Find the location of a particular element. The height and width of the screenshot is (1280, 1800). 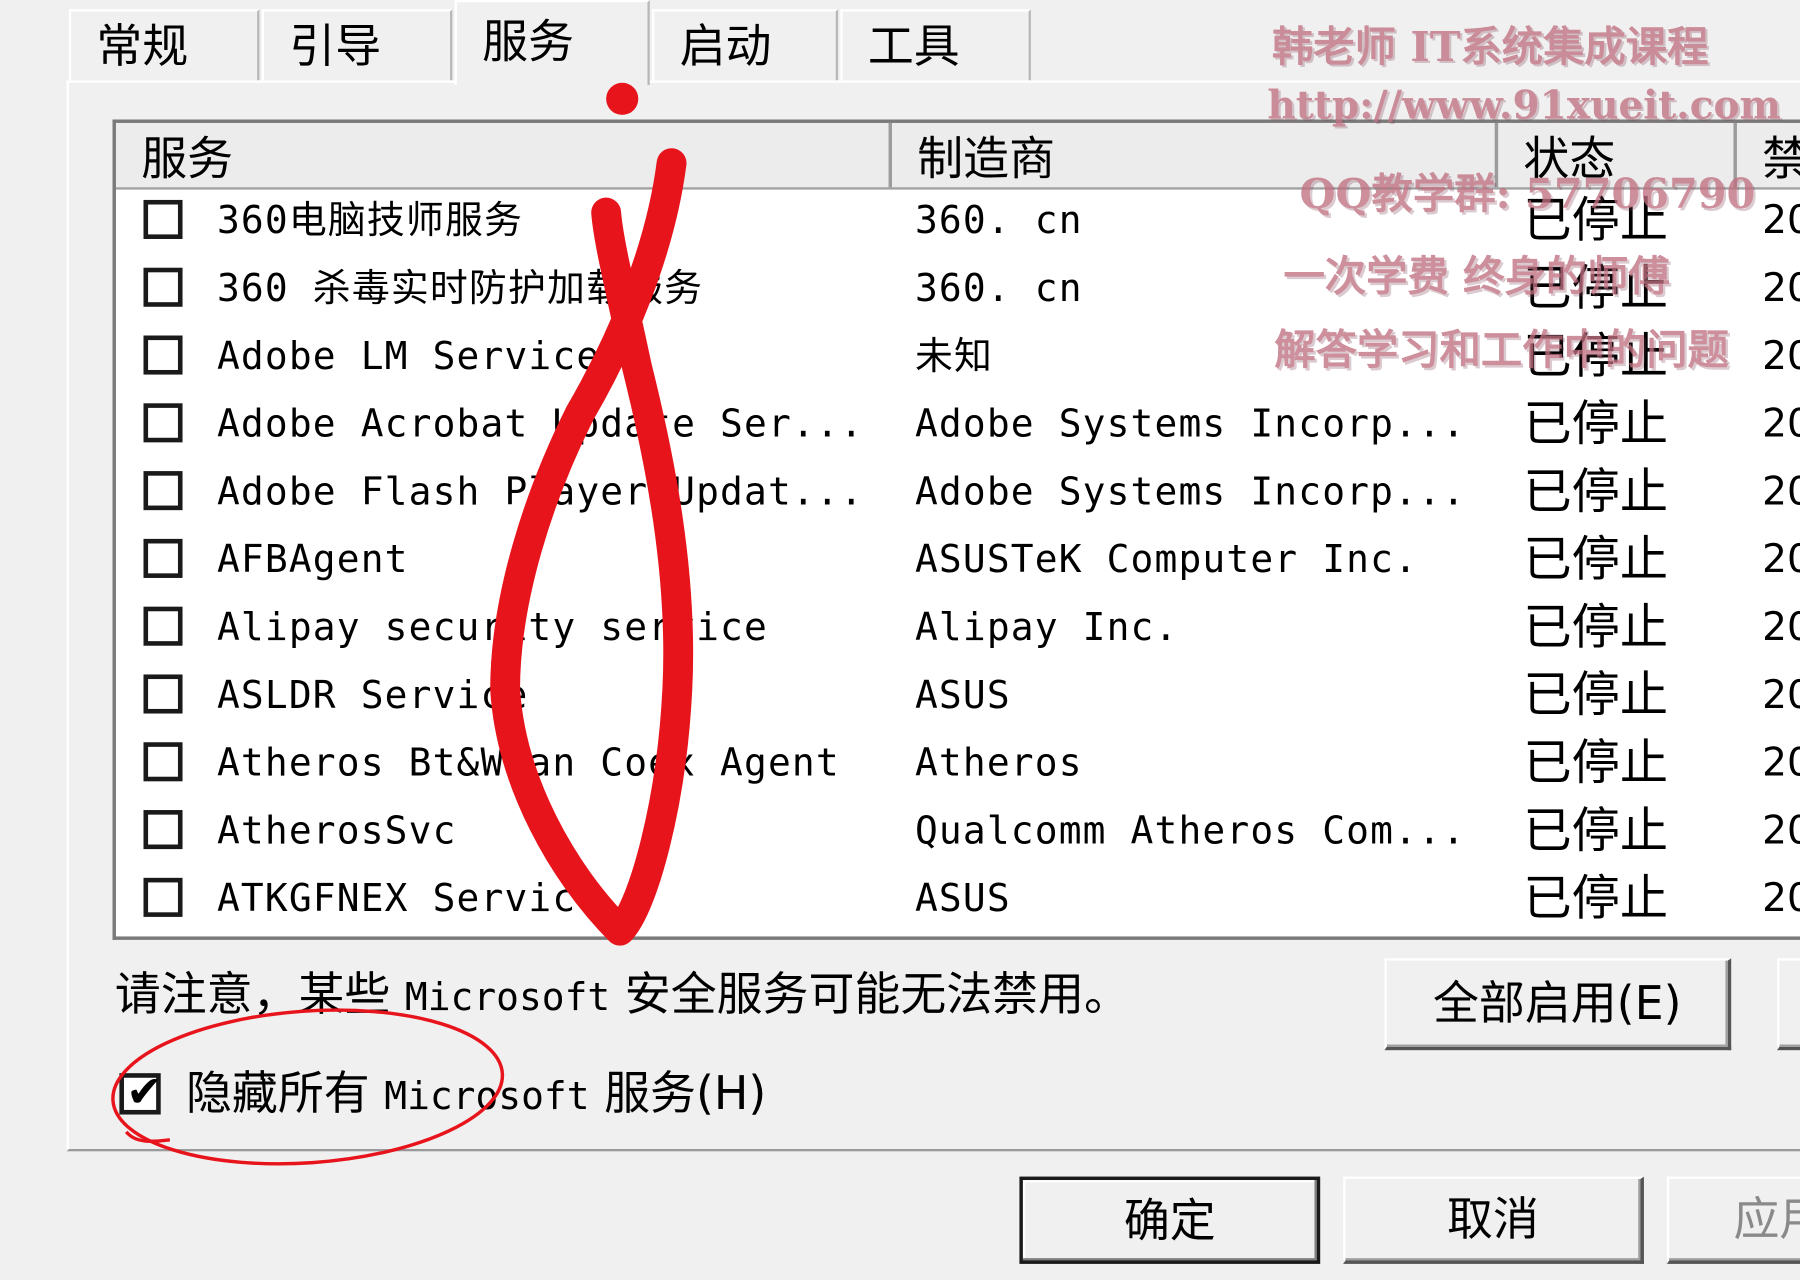

table-row: AFBAgent ASUSTeK Computer Inc. 已停止 20 is located at coordinates (958, 560).